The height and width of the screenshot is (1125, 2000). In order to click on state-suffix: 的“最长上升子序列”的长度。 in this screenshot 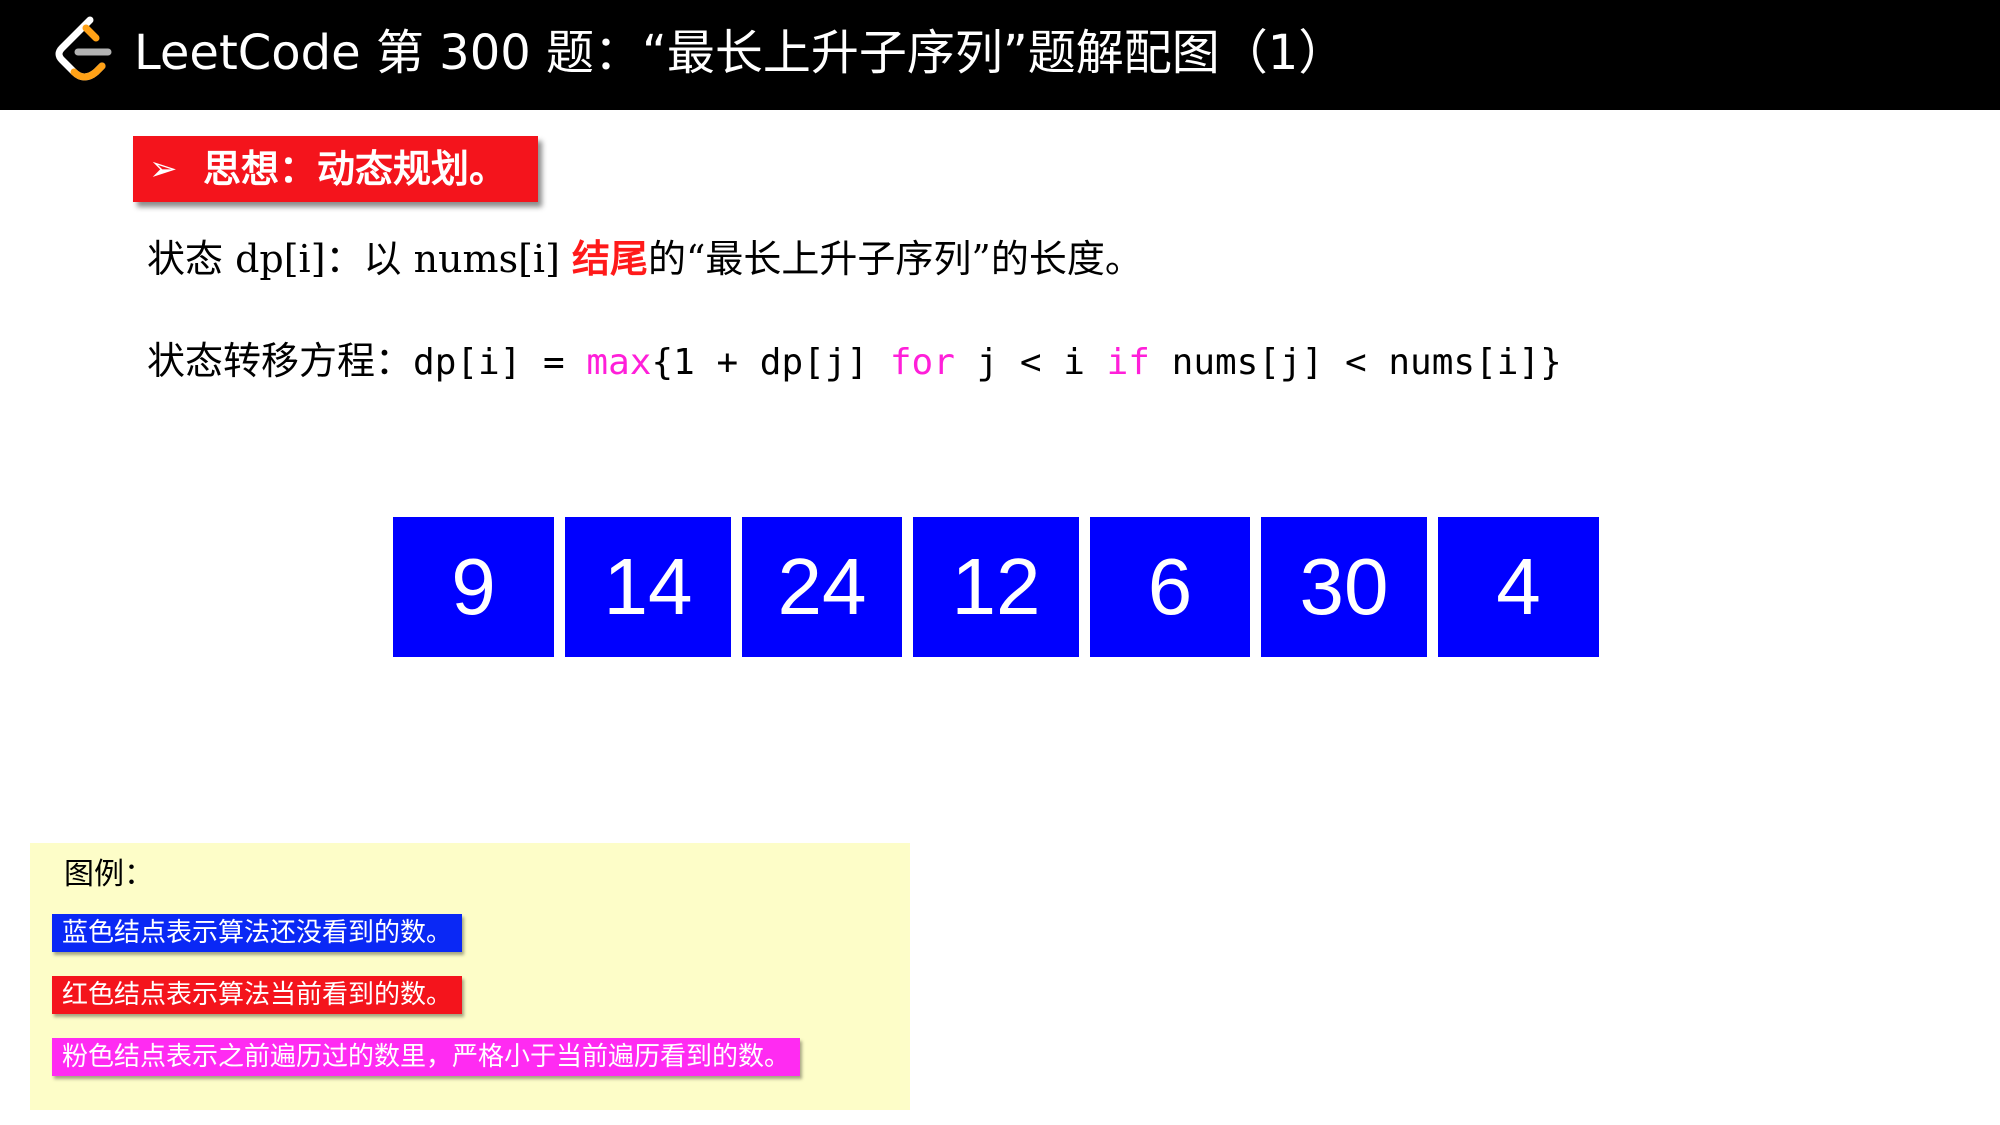, I will do `click(895, 259)`.